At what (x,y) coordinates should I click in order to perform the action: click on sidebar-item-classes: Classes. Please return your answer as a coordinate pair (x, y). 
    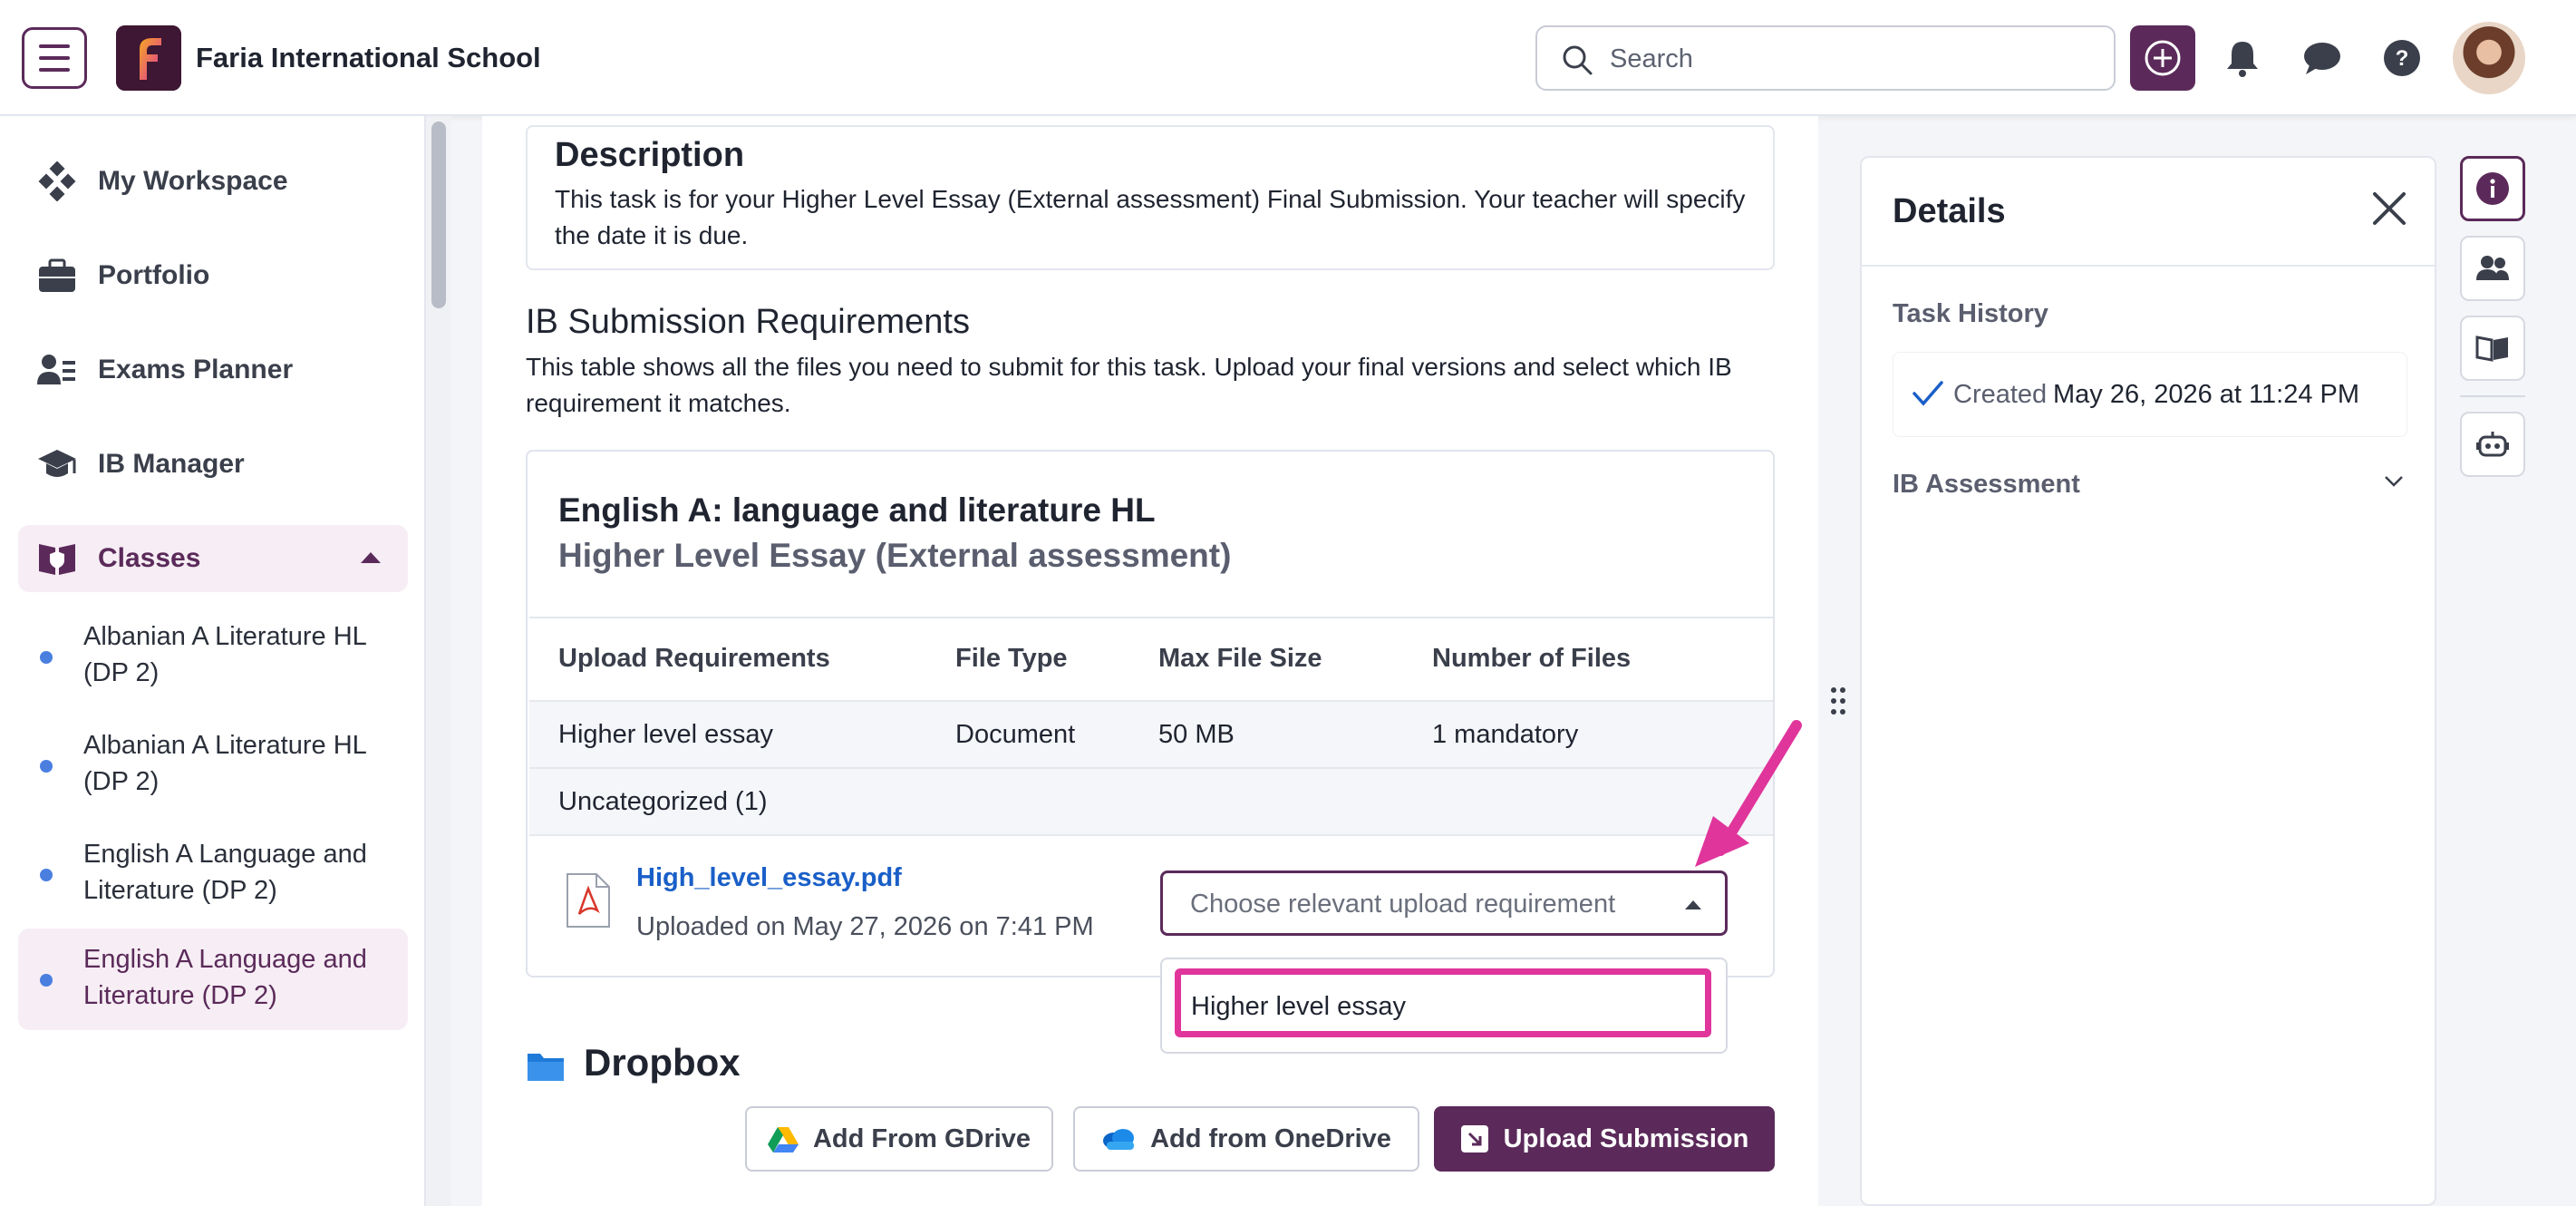
    Looking at the image, I should click on (213, 558).